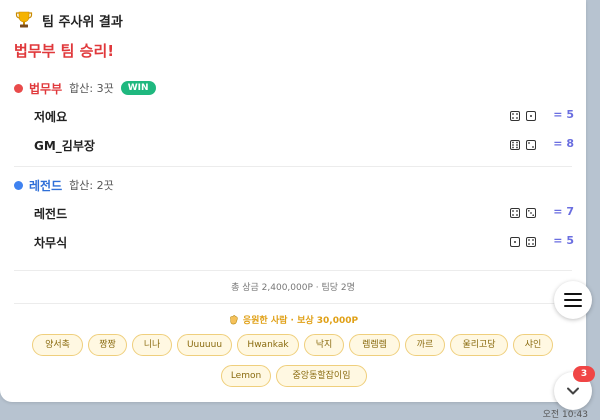  What do you see at coordinates (91, 88) in the screenshot?
I see `team-total: 합산: 3끗` at bounding box center [91, 88].